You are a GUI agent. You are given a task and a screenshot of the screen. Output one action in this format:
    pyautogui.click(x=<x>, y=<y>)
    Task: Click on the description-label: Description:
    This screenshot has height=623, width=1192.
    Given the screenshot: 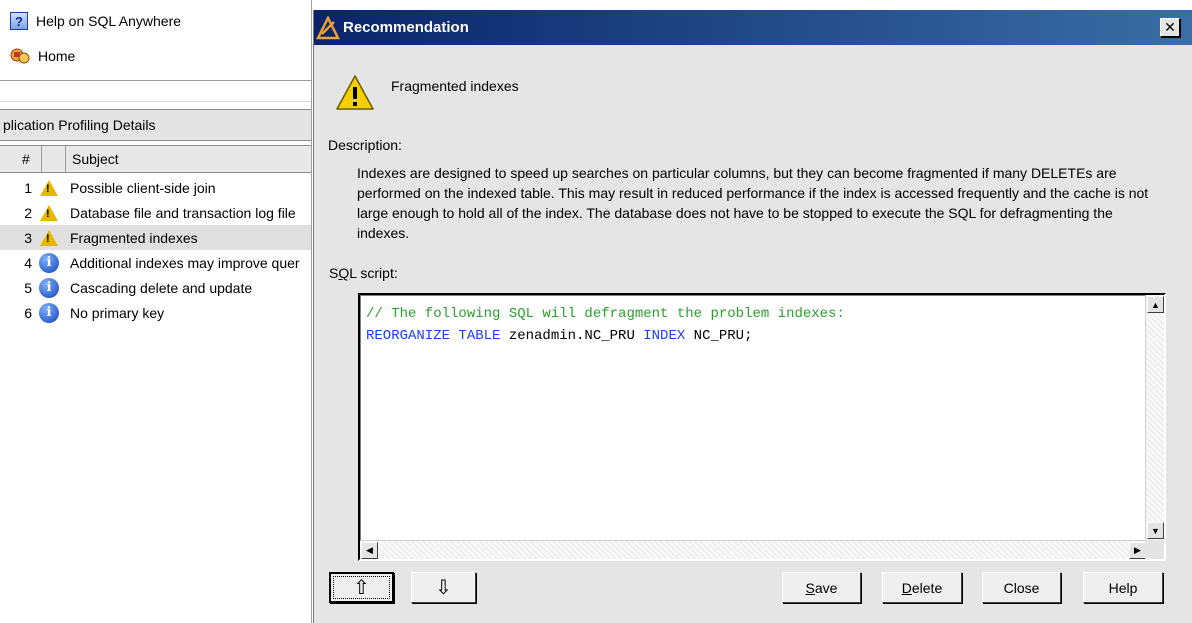 What is the action you would take?
    pyautogui.click(x=365, y=145)
    